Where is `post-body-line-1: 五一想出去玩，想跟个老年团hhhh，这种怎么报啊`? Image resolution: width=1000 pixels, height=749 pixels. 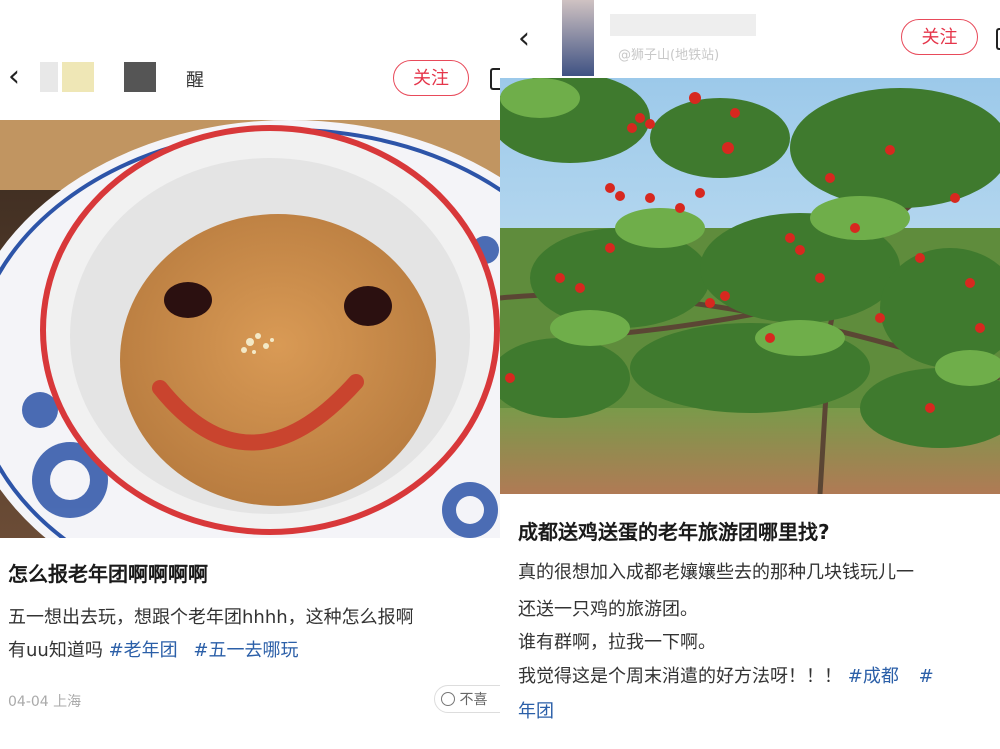 post-body-line-1: 五一想出去玩，想跟个老年团hhhh，这种怎么报啊 is located at coordinates (211, 617).